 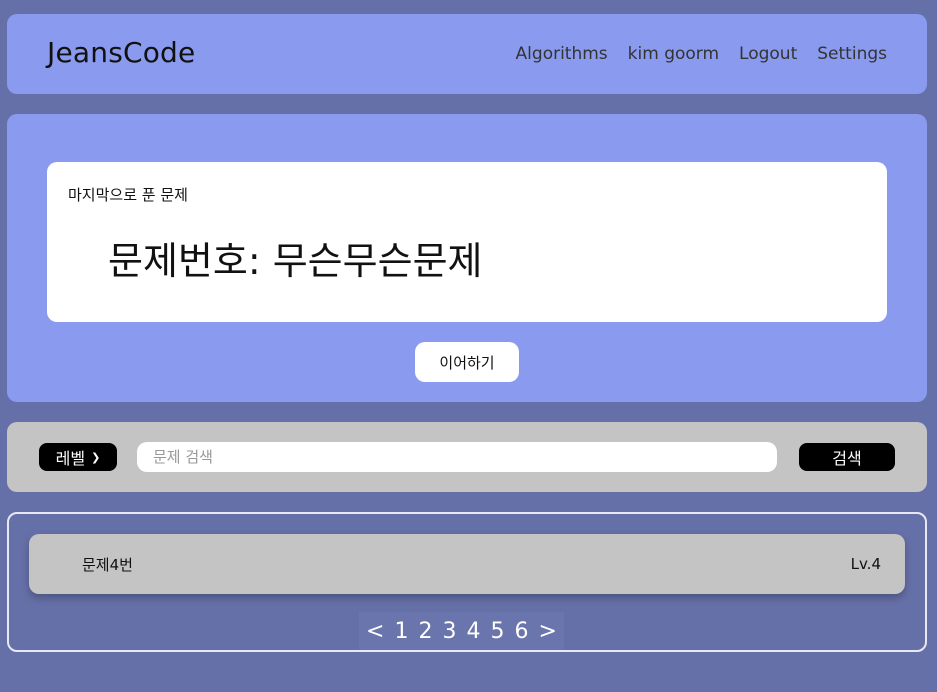 I want to click on search-button: 검색, so click(x=847, y=457).